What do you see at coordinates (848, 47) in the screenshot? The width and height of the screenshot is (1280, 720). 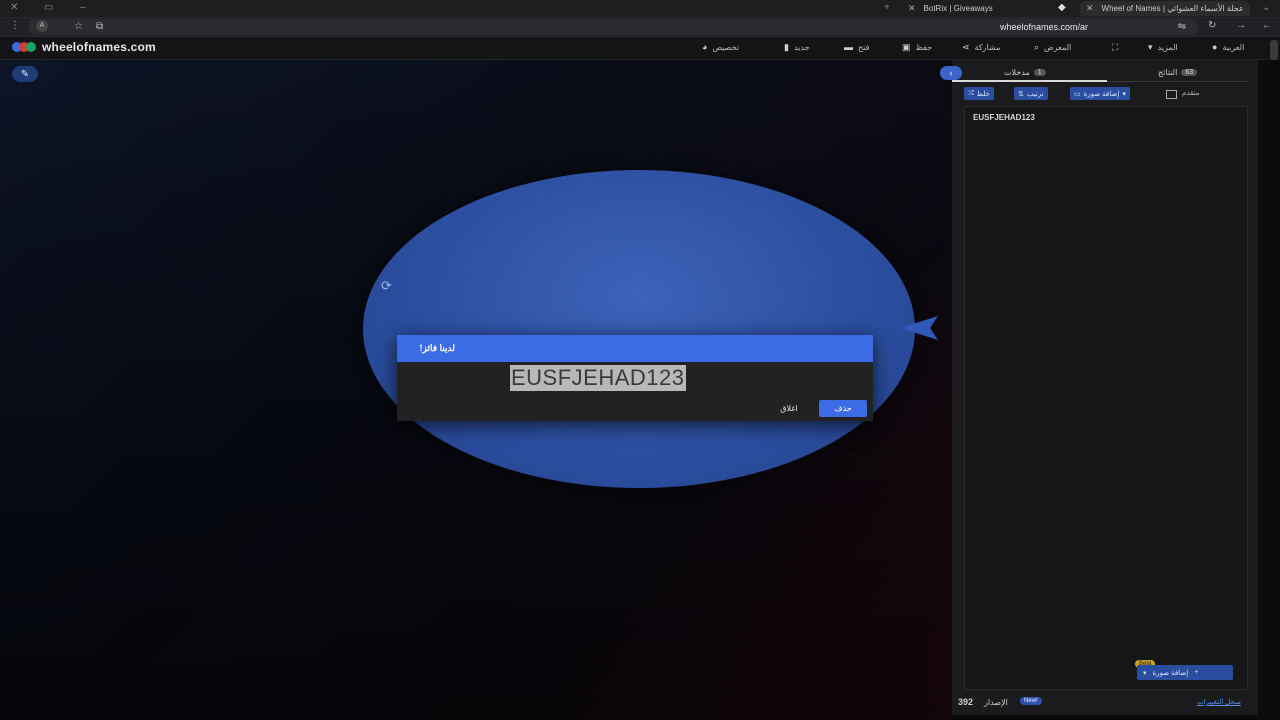 I see `folder-icon: ▬` at bounding box center [848, 47].